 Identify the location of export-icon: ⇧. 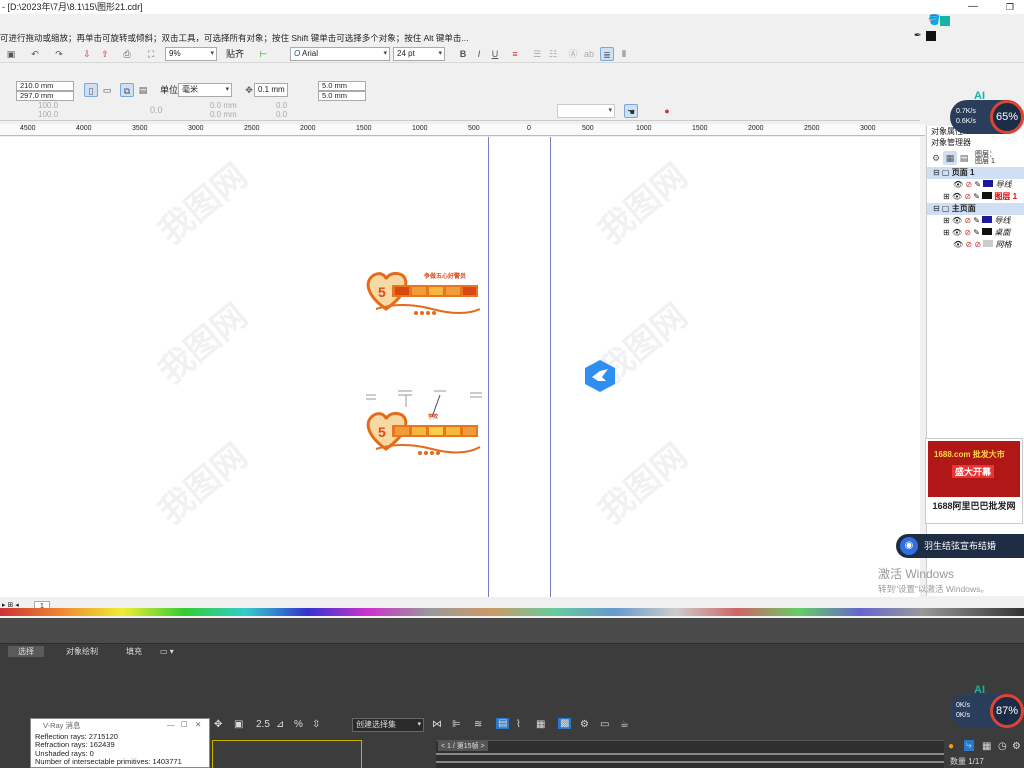
(105, 54).